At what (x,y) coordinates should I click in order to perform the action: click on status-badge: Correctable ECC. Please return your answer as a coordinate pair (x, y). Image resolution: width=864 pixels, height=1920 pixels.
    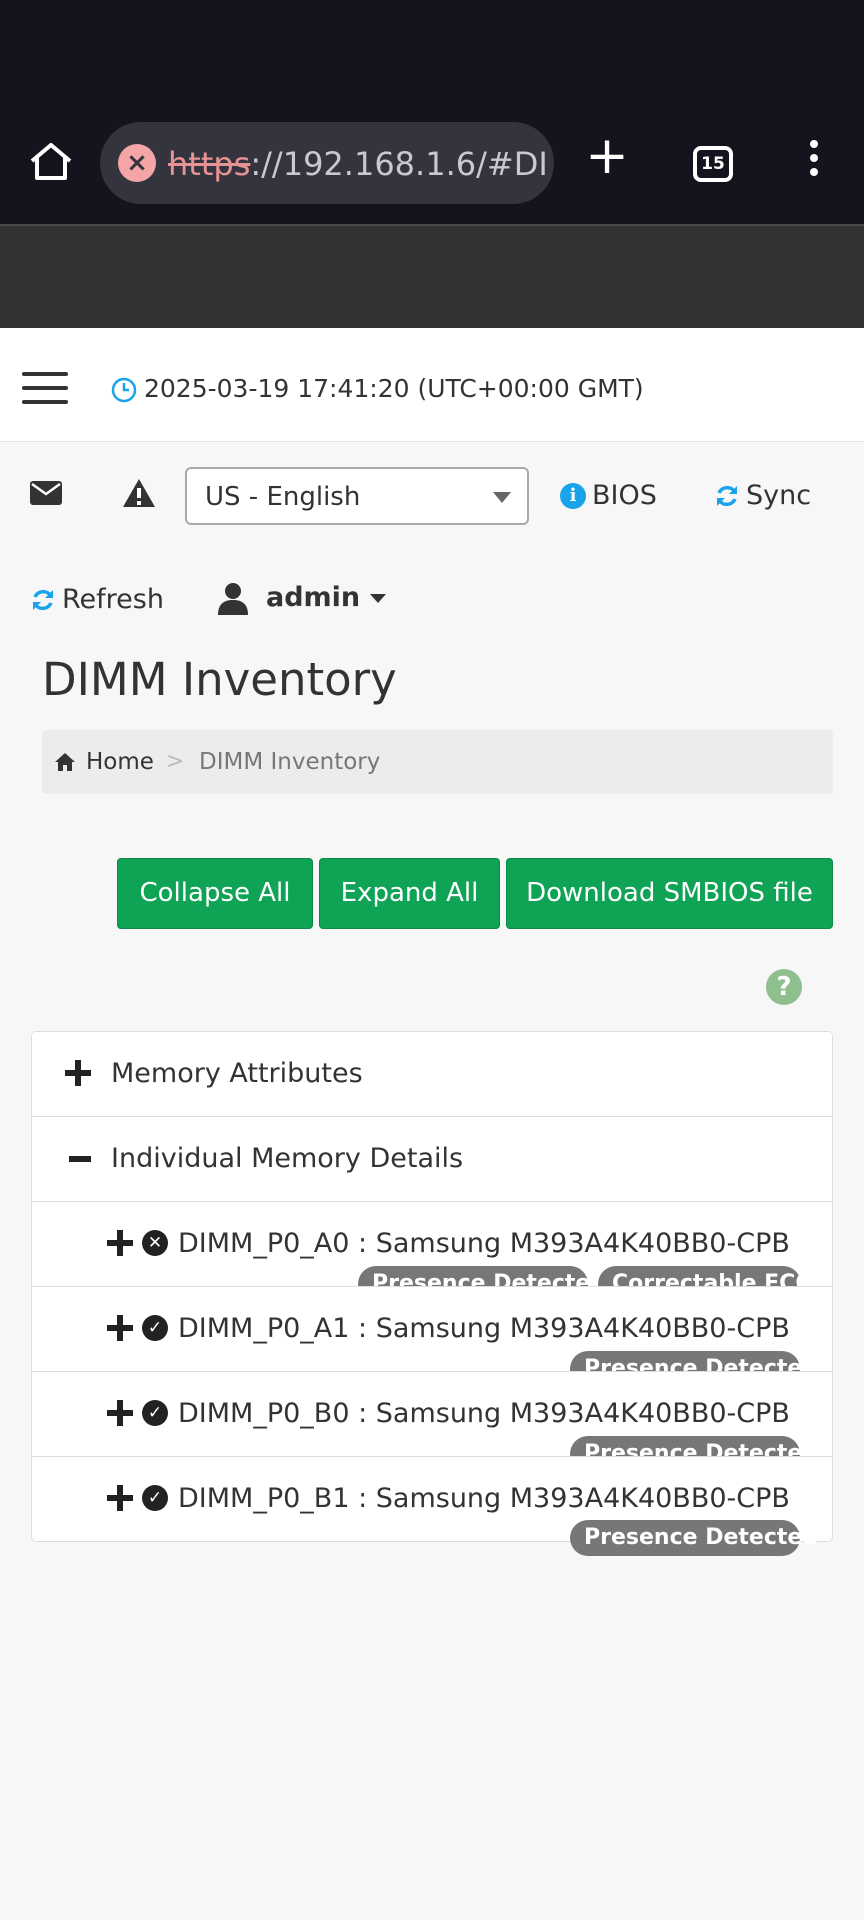
    Looking at the image, I should click on (704, 1276).